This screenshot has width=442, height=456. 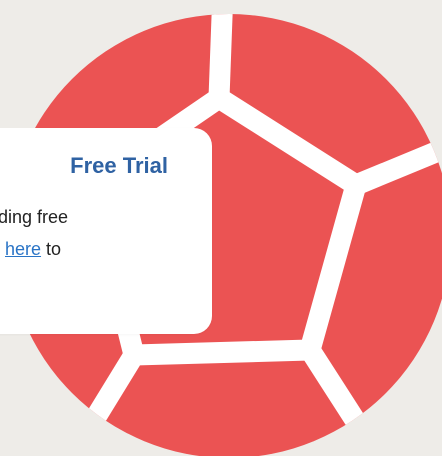 What do you see at coordinates (82, 233) in the screenshot?
I see `promo-description: holding free lick here to` at bounding box center [82, 233].